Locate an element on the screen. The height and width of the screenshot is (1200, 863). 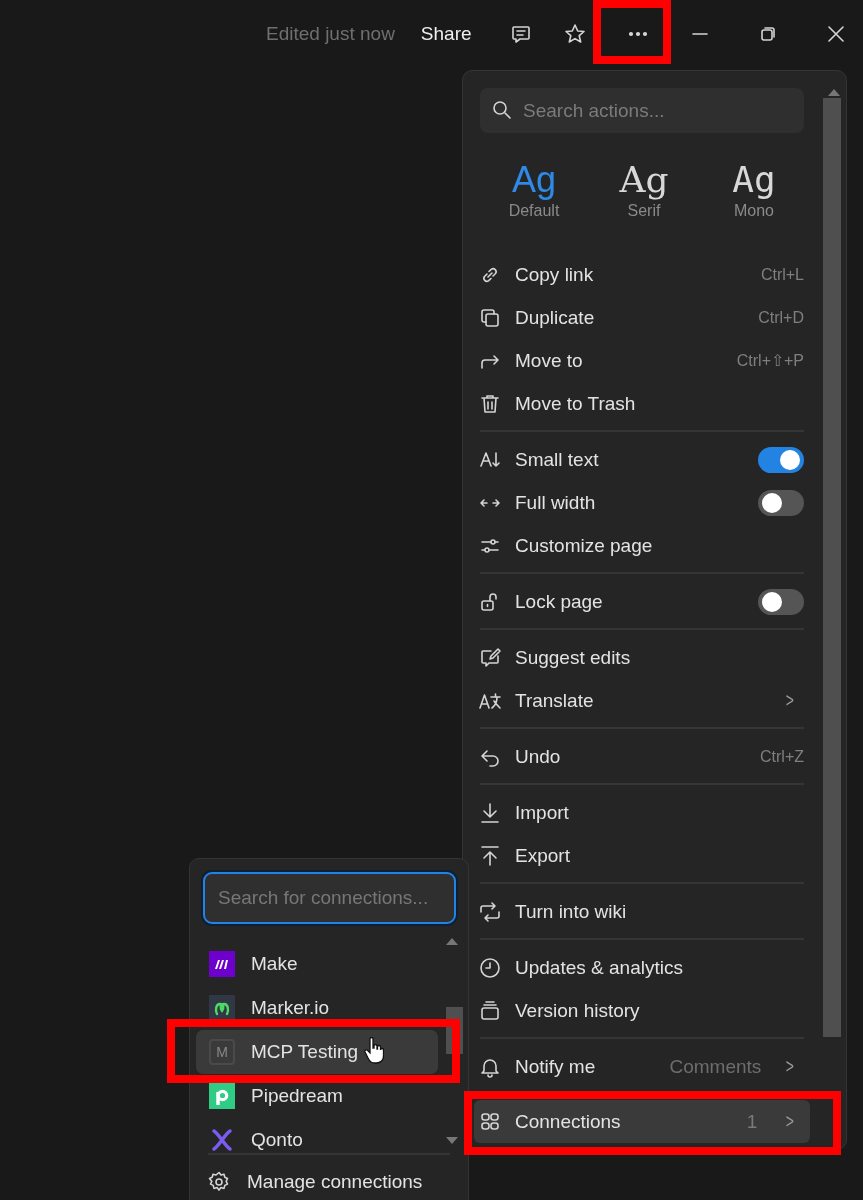
menu-item: Connections 1 > is located at coordinates (642, 1121).